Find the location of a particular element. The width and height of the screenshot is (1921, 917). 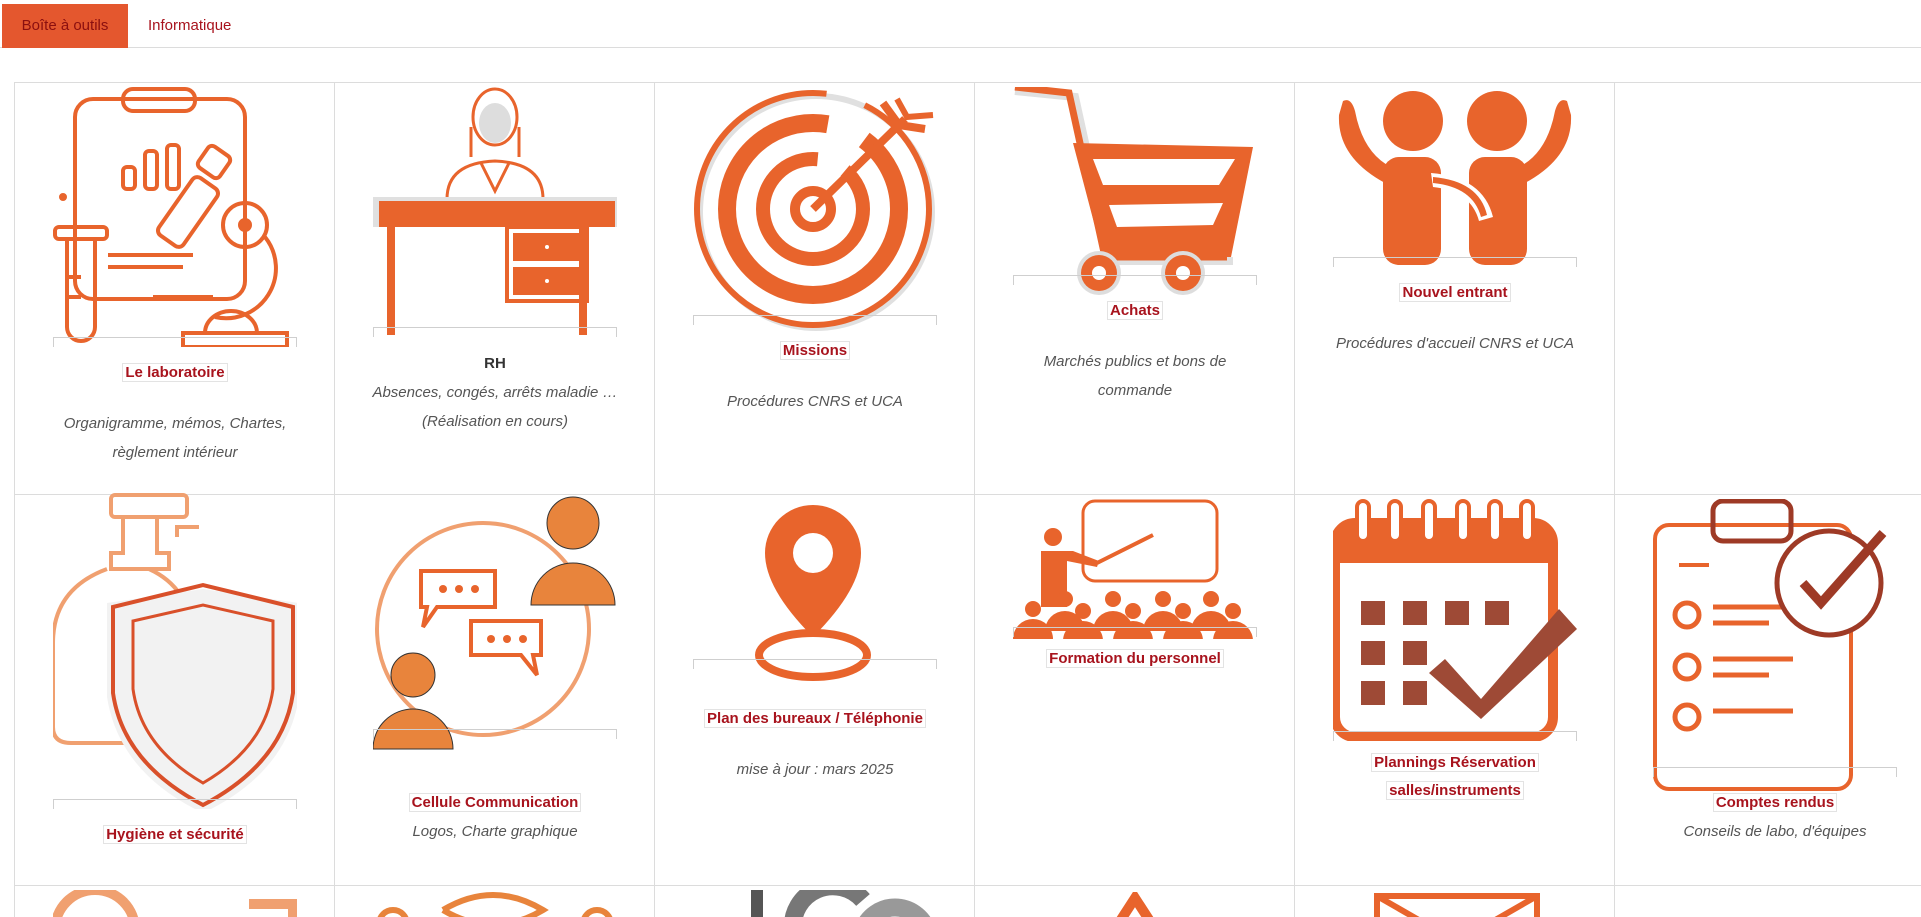

classroom-icon is located at coordinates (1135, 569).